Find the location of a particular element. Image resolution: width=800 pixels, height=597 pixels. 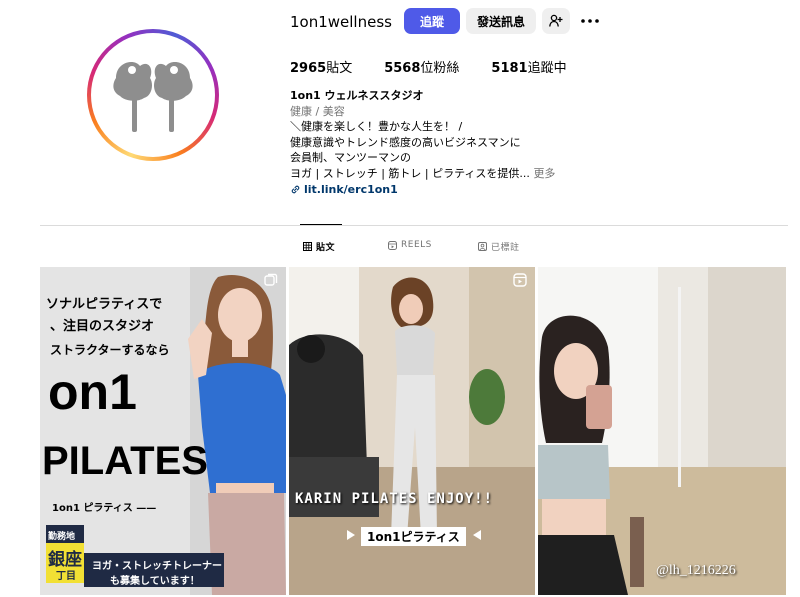

post-watermark: @lh_1216226 is located at coordinates (696, 570).